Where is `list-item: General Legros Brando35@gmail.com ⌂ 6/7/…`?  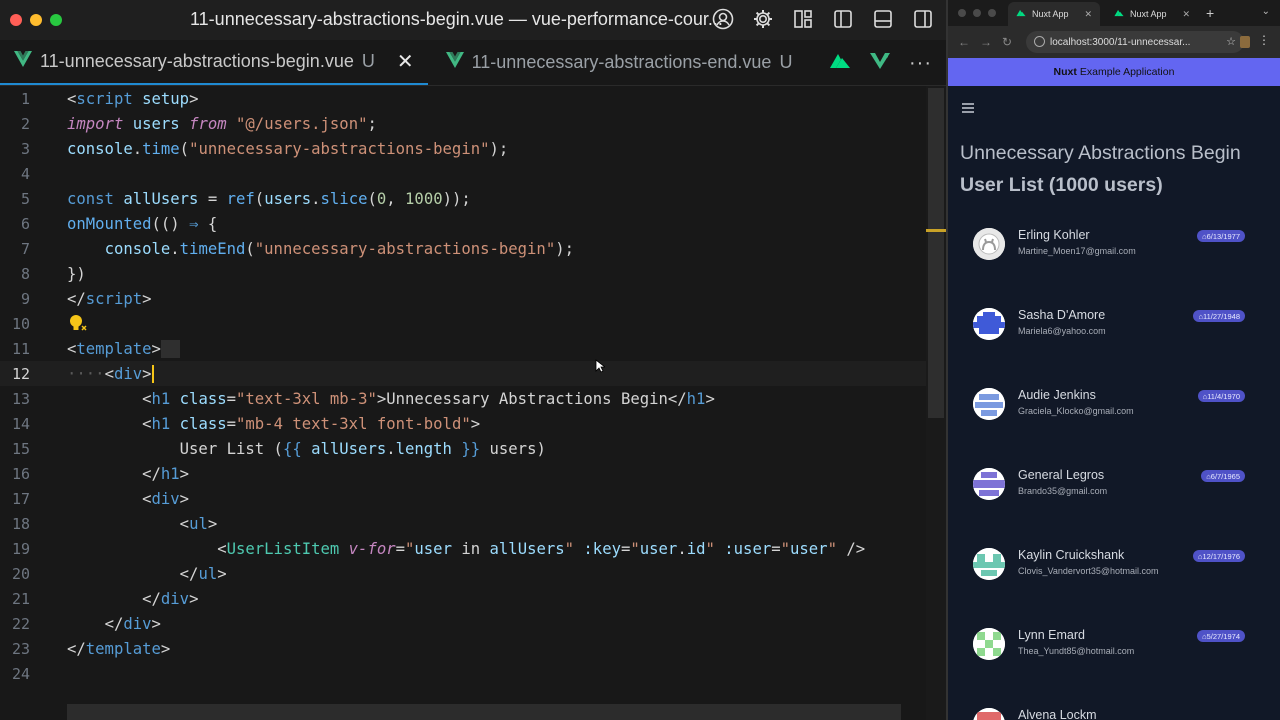 list-item: General Legros Brando35@gmail.com ⌂ 6/7/… is located at coordinates (1109, 486).